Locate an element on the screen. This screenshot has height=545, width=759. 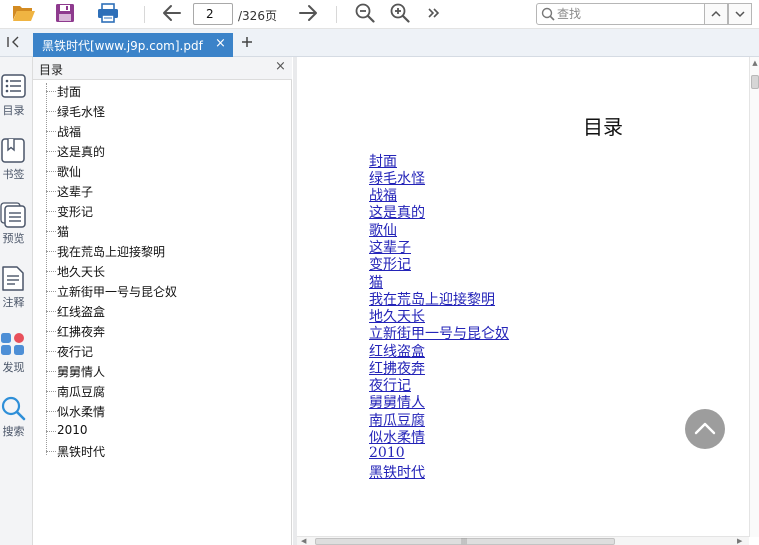
chevron-down-icon is located at coordinates (740, 14).